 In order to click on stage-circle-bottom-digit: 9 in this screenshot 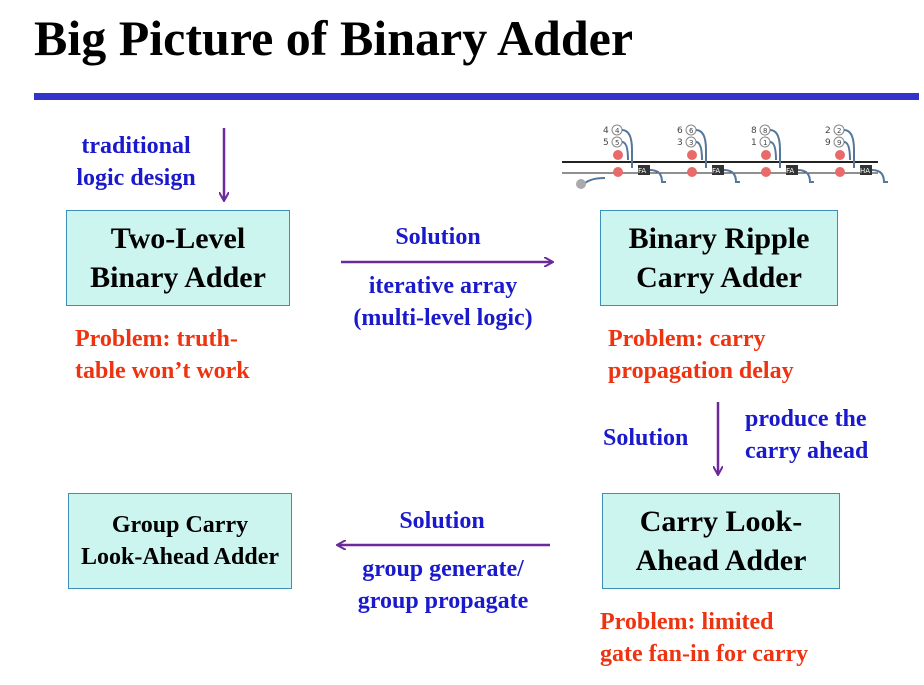, I will do `click(839, 143)`.